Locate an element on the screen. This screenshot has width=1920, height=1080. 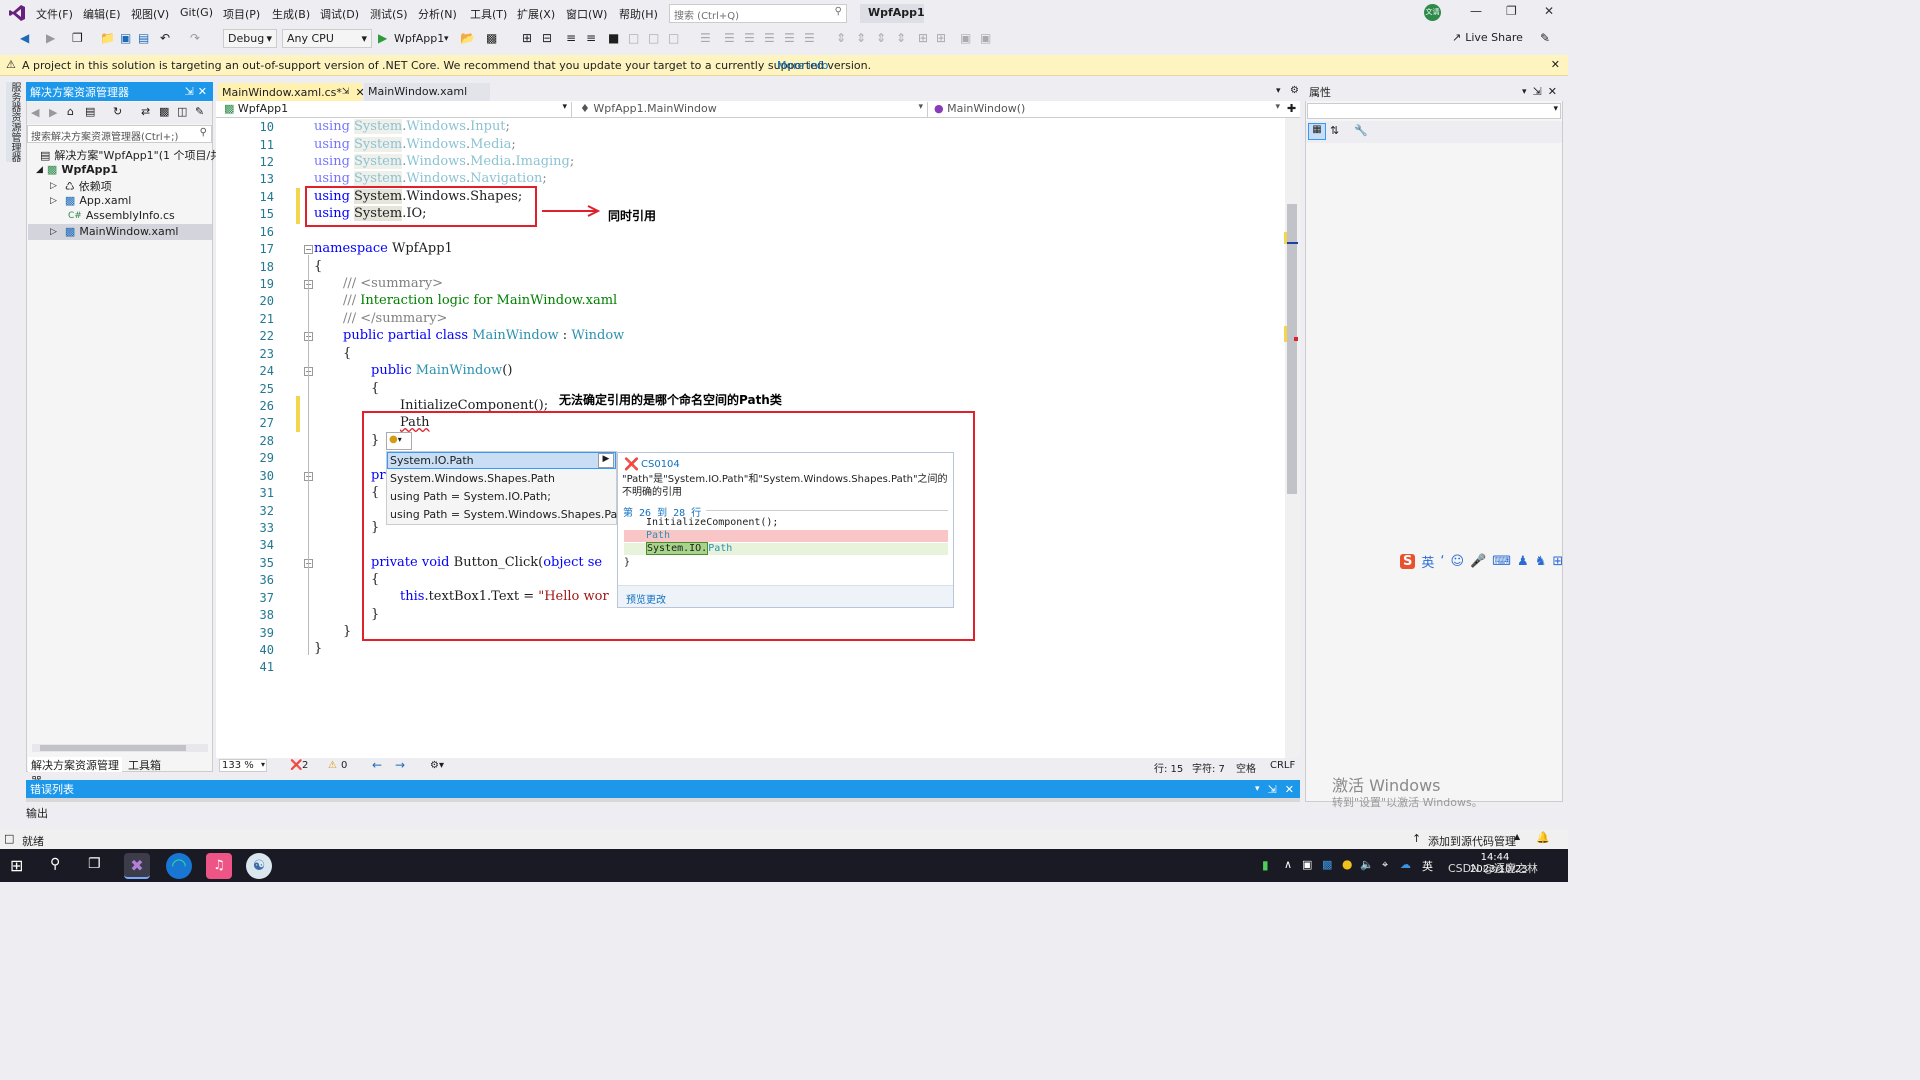
search-icon: ⚲ is located at coordinates (55, 864).